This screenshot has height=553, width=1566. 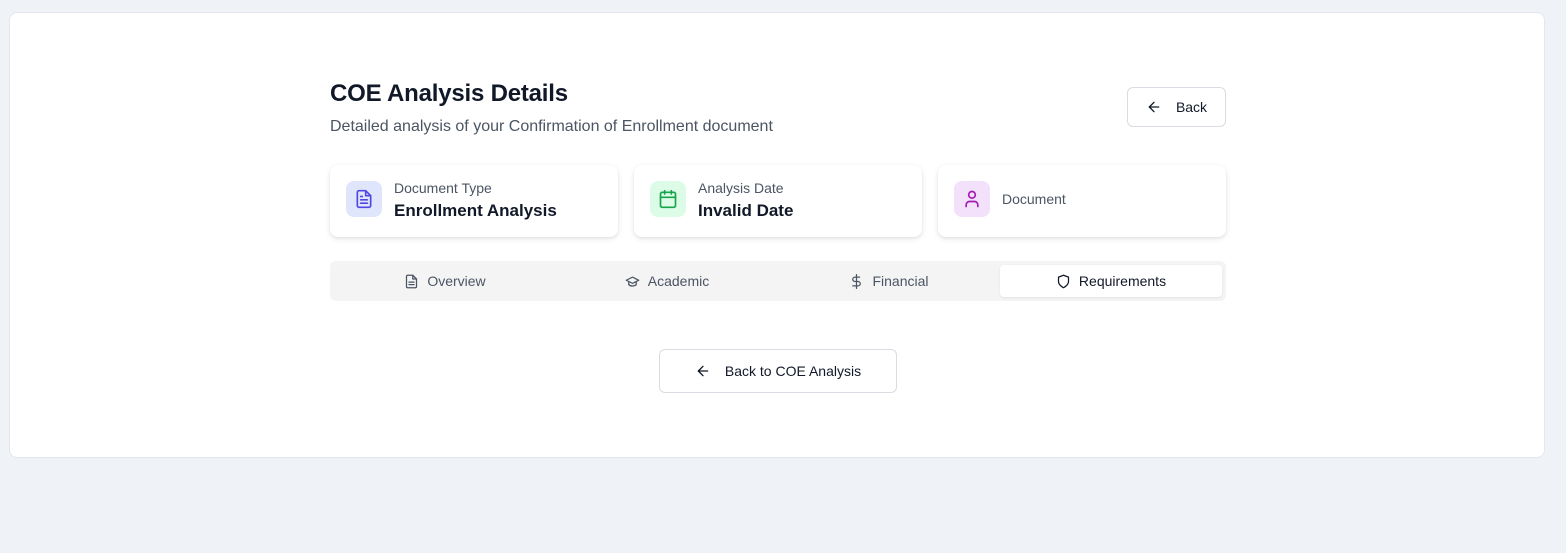 What do you see at coordinates (456, 281) in the screenshot?
I see `tab-label: Overview` at bounding box center [456, 281].